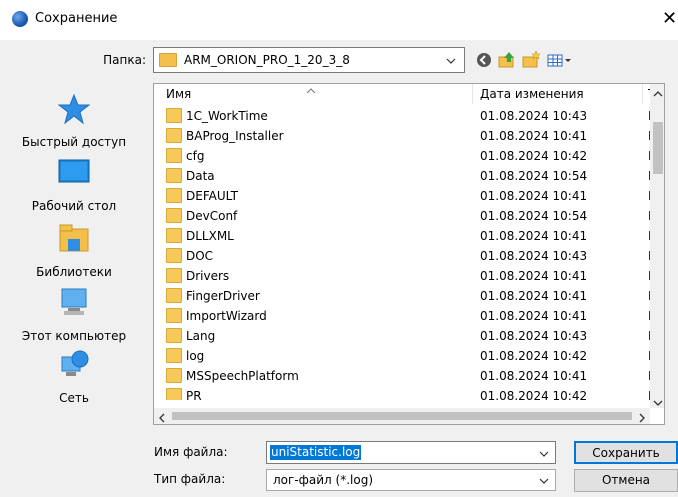 The image size is (678, 497). What do you see at coordinates (408, 216) in the screenshot?
I see `table-row: DevConf 01.08.2024 10:54 Па` at bounding box center [408, 216].